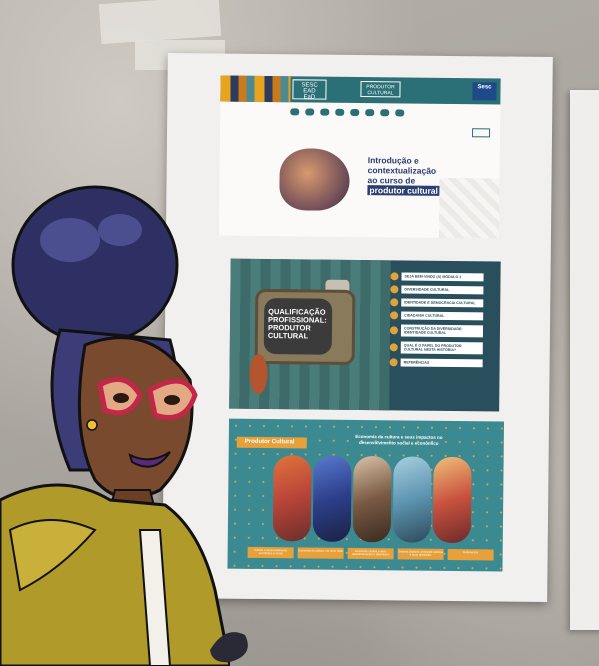 This screenshot has height=666, width=599. I want to click on menu-item-label: DIVERSIDADE CULTURAL, so click(442, 290).